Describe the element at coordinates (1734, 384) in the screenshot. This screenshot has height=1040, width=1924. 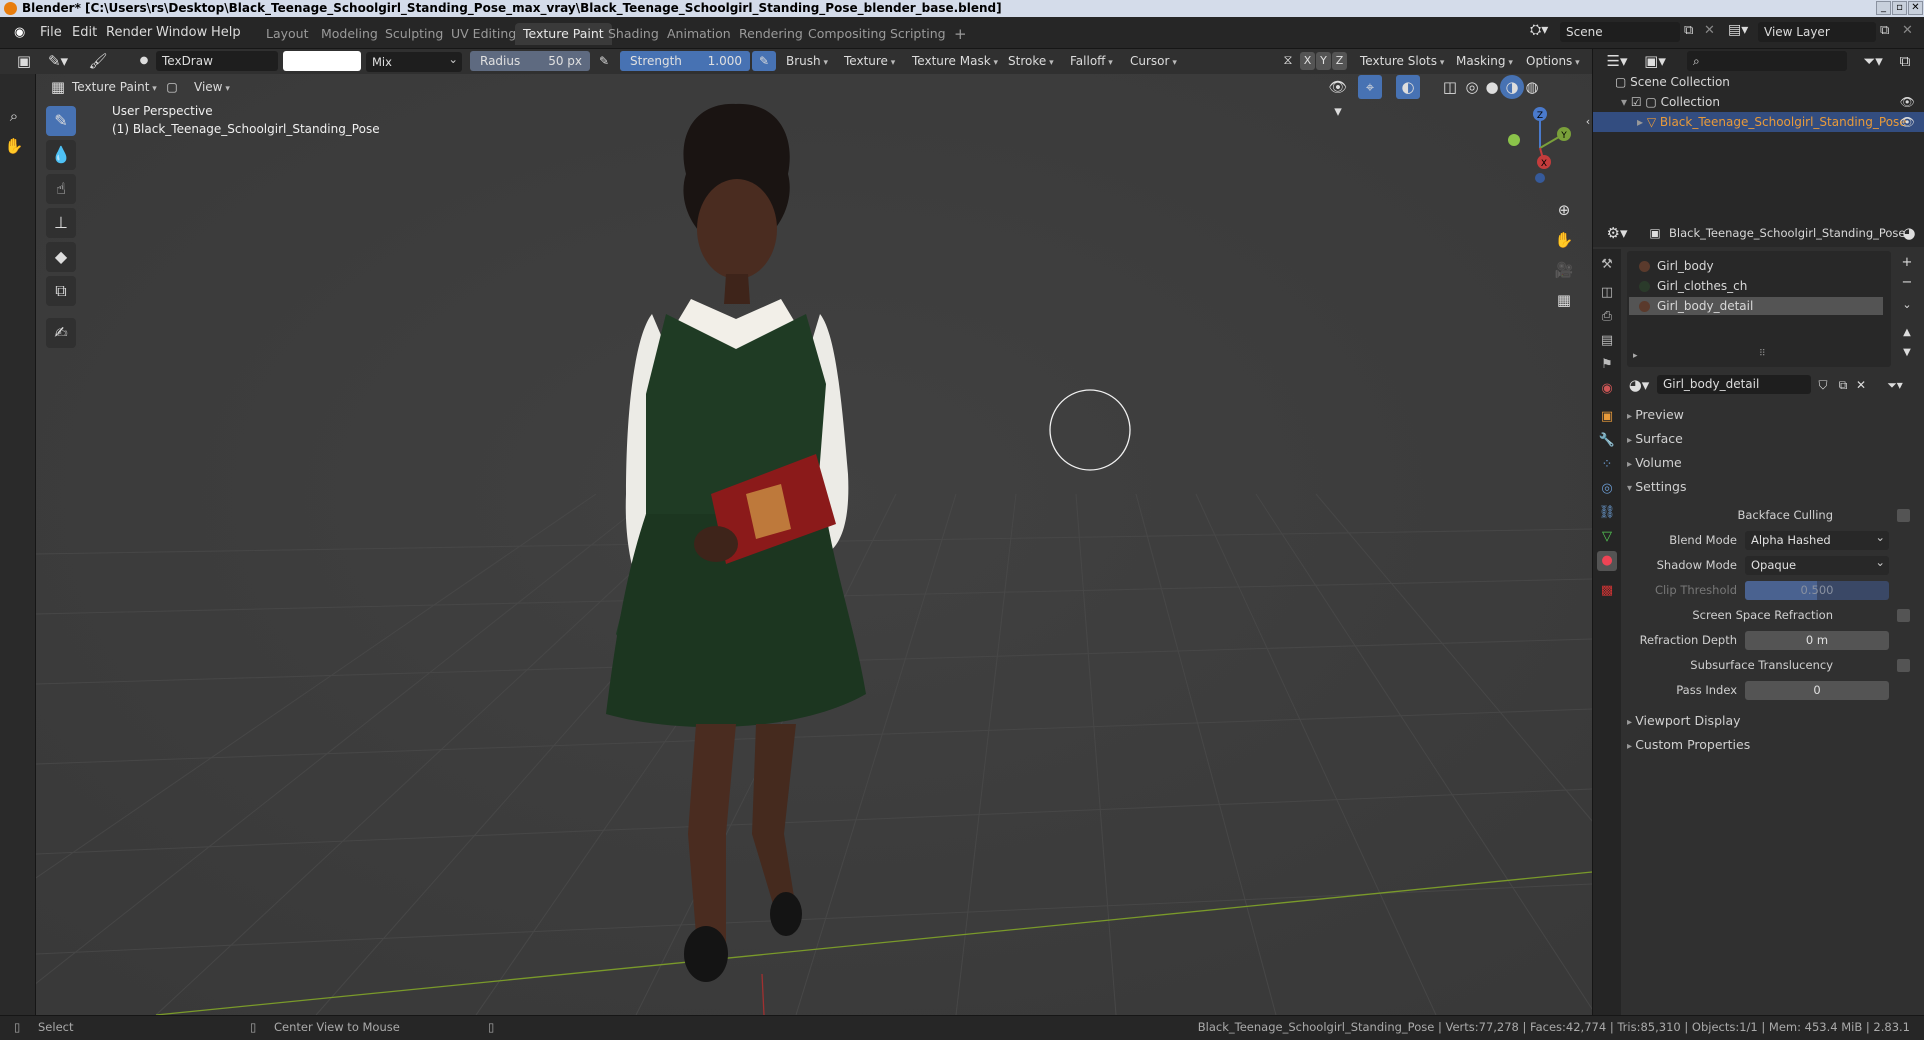
I see `material-name-field: Girl_body_detail` at that location.